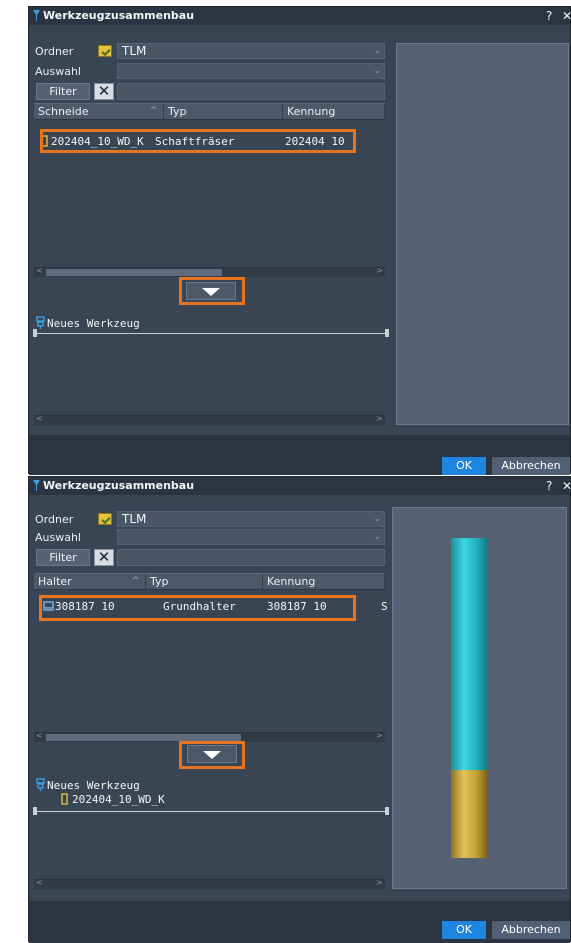  I want to click on tool-3d-model, so click(469, 698).